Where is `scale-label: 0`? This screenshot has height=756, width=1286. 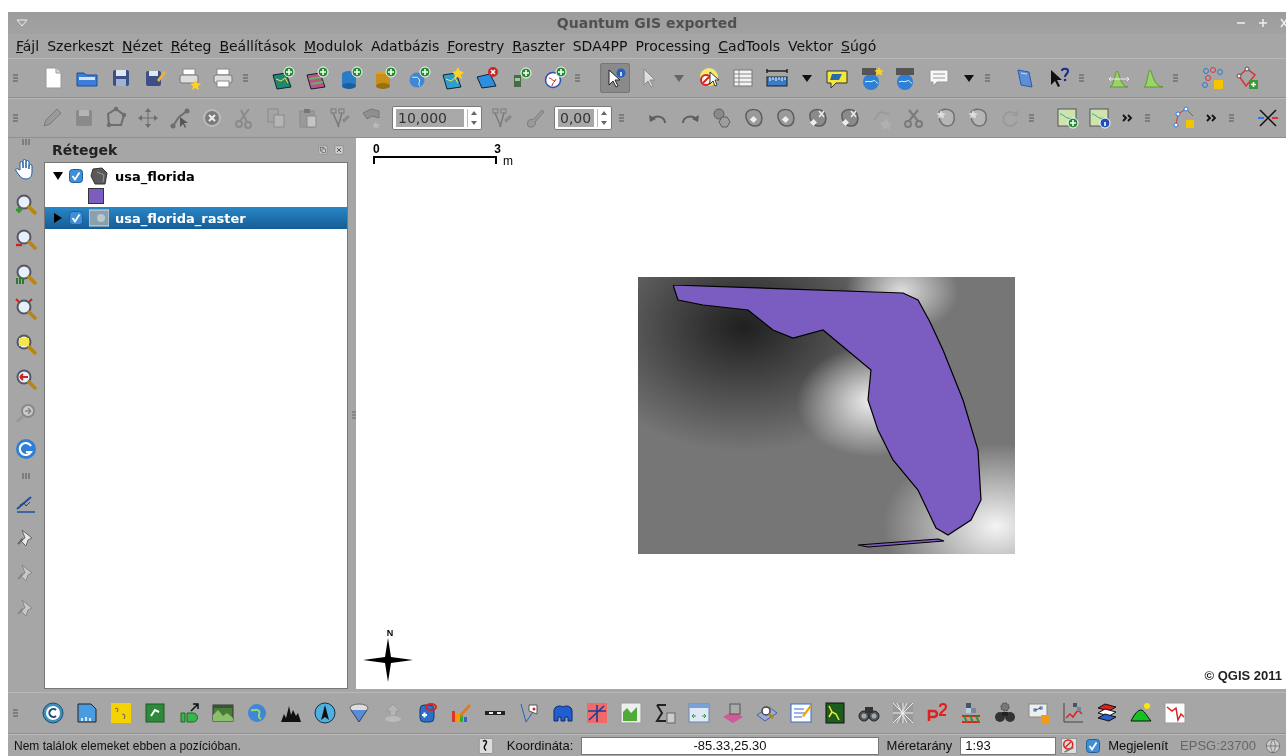 scale-label: 0 is located at coordinates (376, 149).